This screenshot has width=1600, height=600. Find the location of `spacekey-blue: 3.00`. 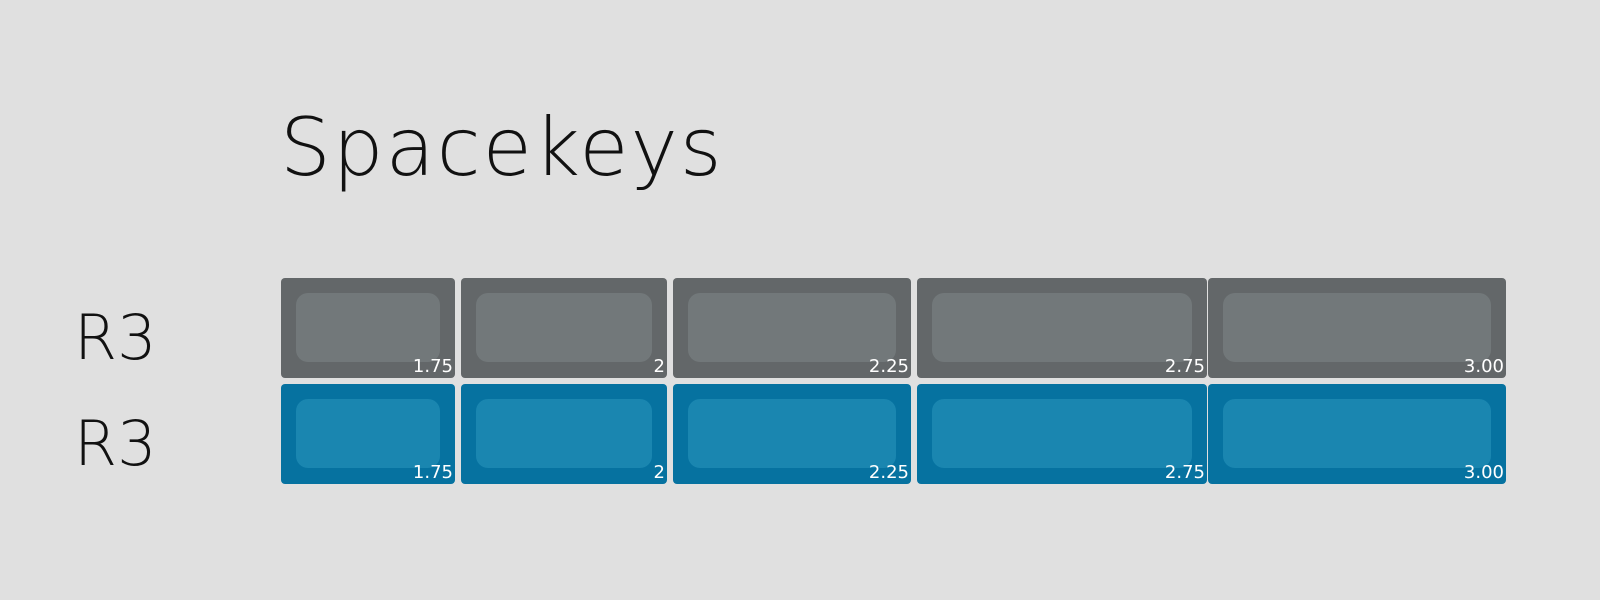

spacekey-blue: 3.00 is located at coordinates (1357, 434).